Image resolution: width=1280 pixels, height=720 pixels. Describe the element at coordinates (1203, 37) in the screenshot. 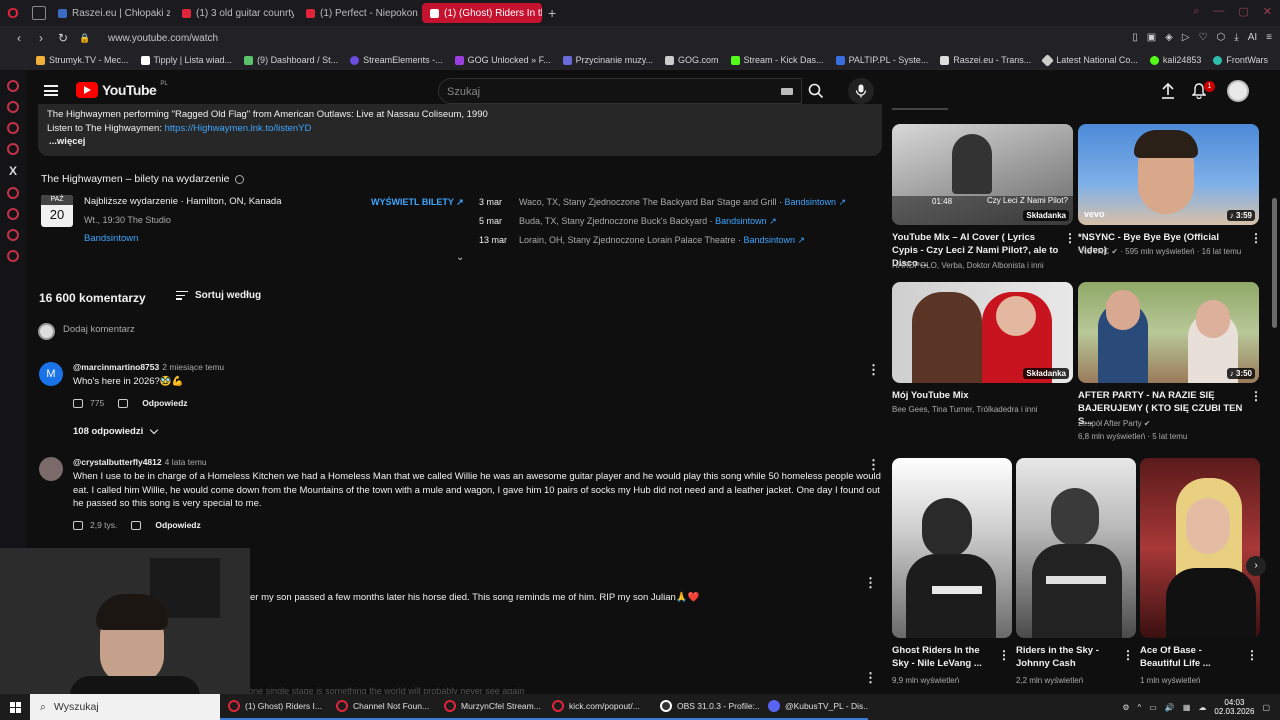

I see `heart-icon: ♡` at that location.